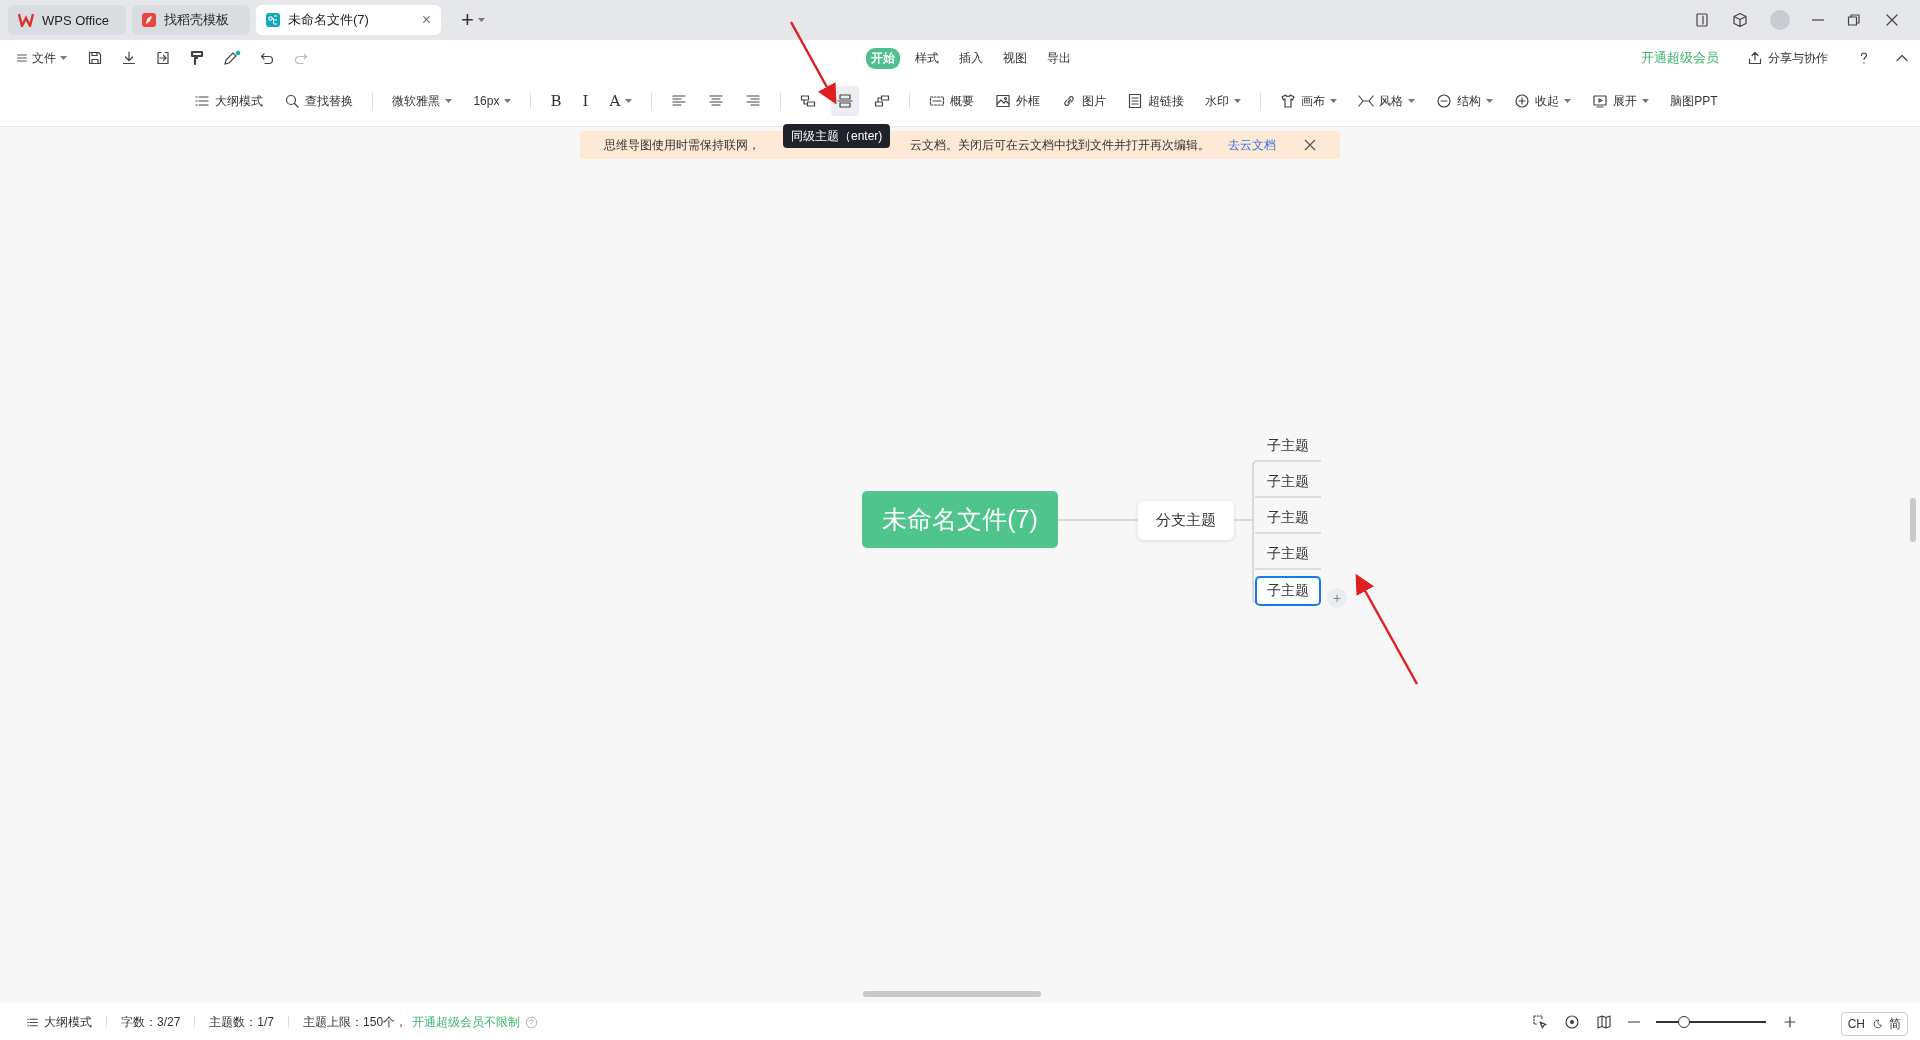  Describe the element at coordinates (273, 20) in the screenshot. I see `mindmap-file-icon` at that location.